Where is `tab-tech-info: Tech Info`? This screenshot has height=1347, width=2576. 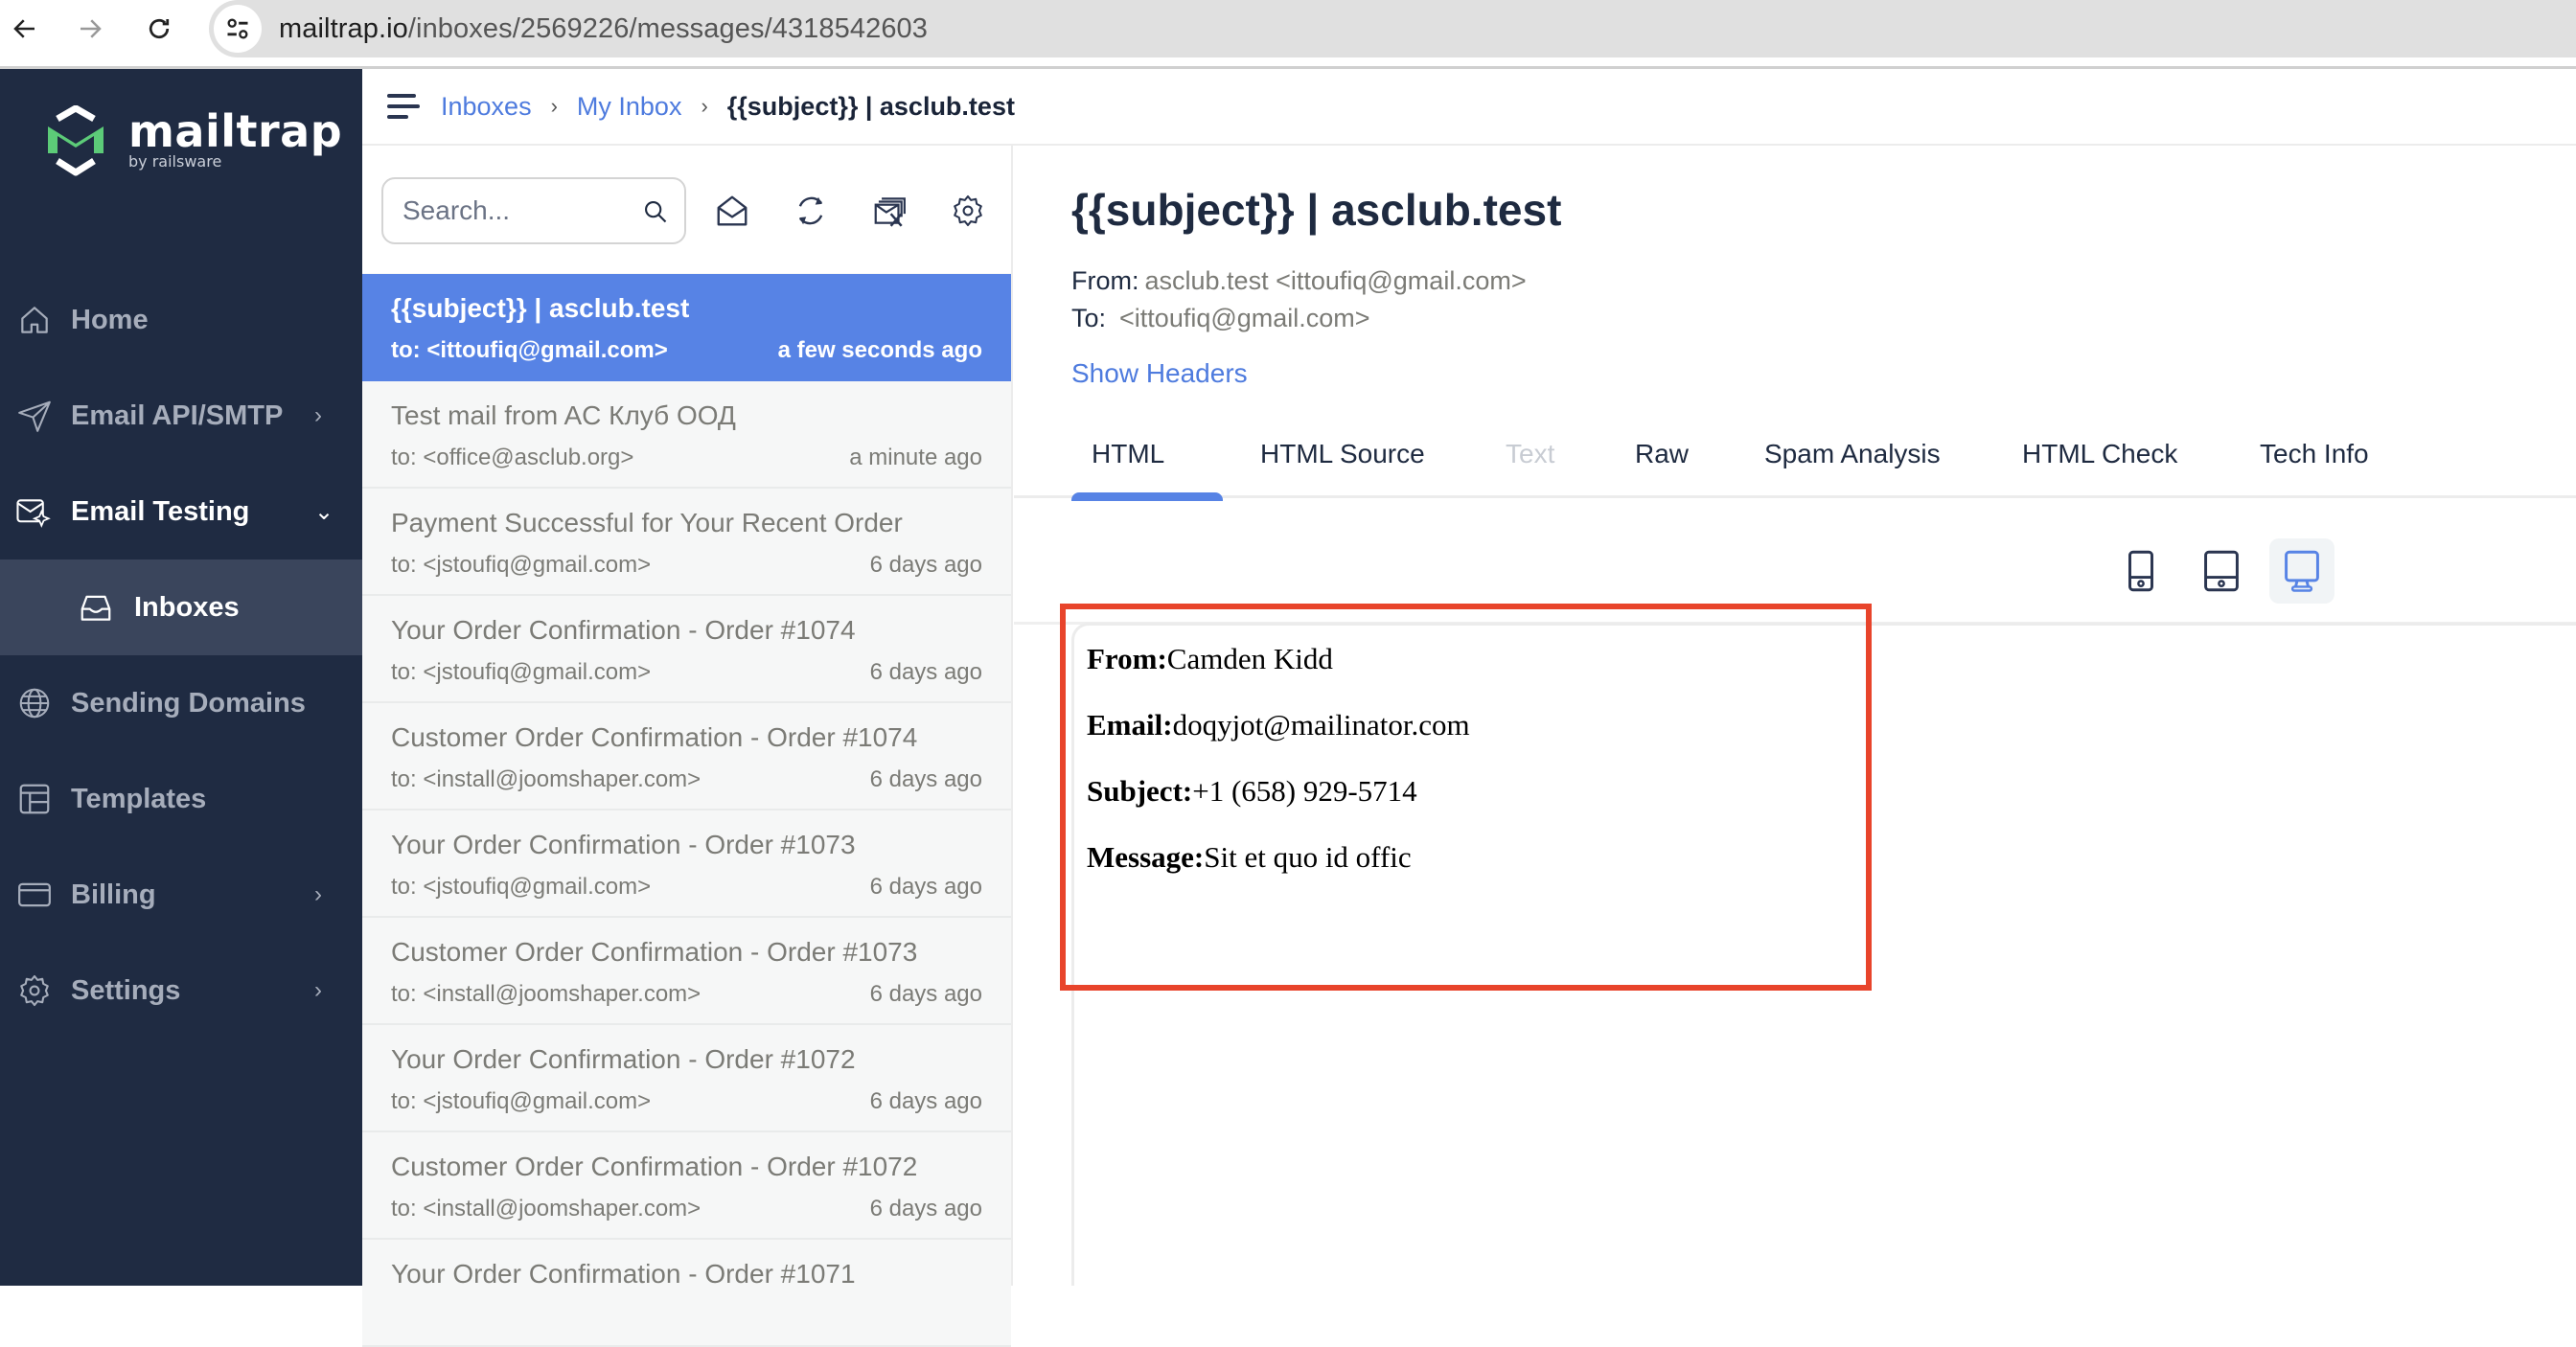 tab-tech-info: Tech Info is located at coordinates (2314, 454).